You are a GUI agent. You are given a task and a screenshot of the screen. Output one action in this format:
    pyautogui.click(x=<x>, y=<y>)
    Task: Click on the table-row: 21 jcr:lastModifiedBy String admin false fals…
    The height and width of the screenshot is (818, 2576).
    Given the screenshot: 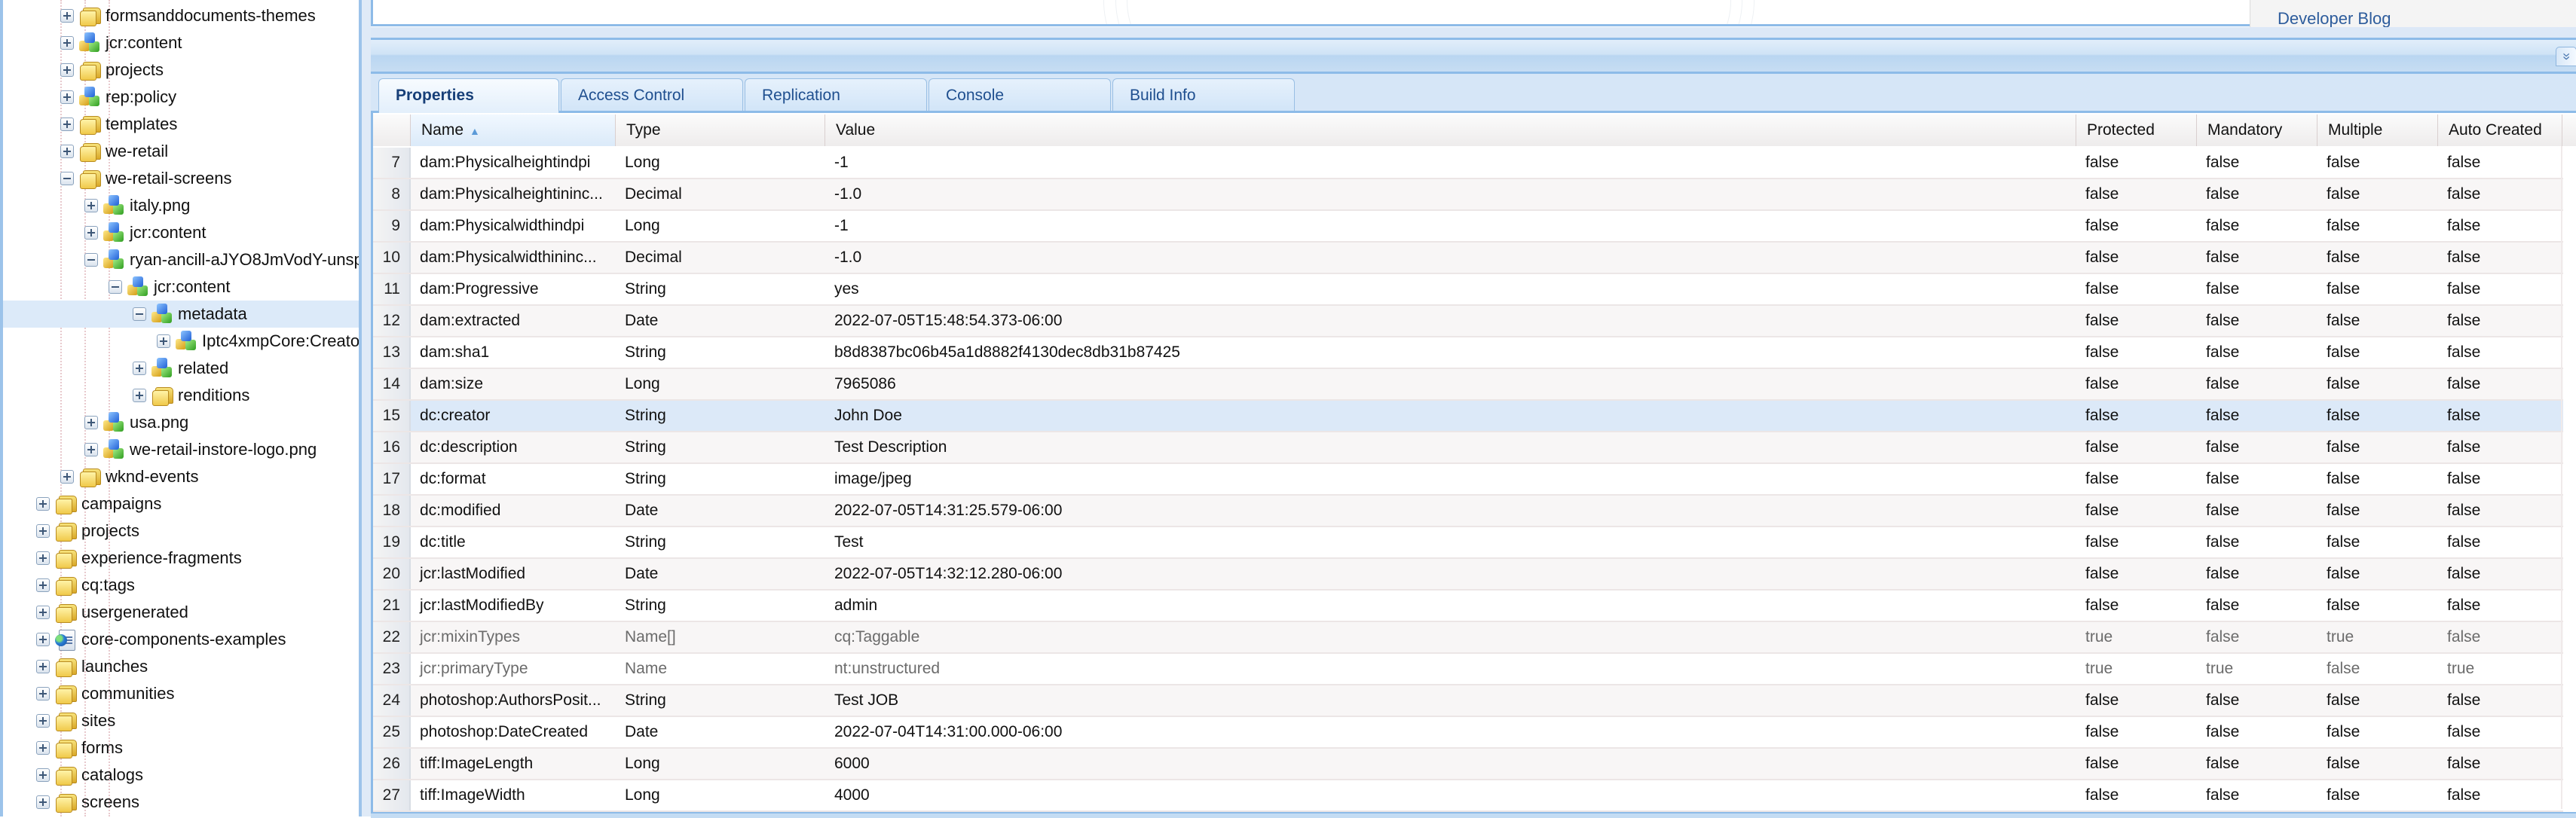 What is the action you would take?
    pyautogui.click(x=1468, y=606)
    